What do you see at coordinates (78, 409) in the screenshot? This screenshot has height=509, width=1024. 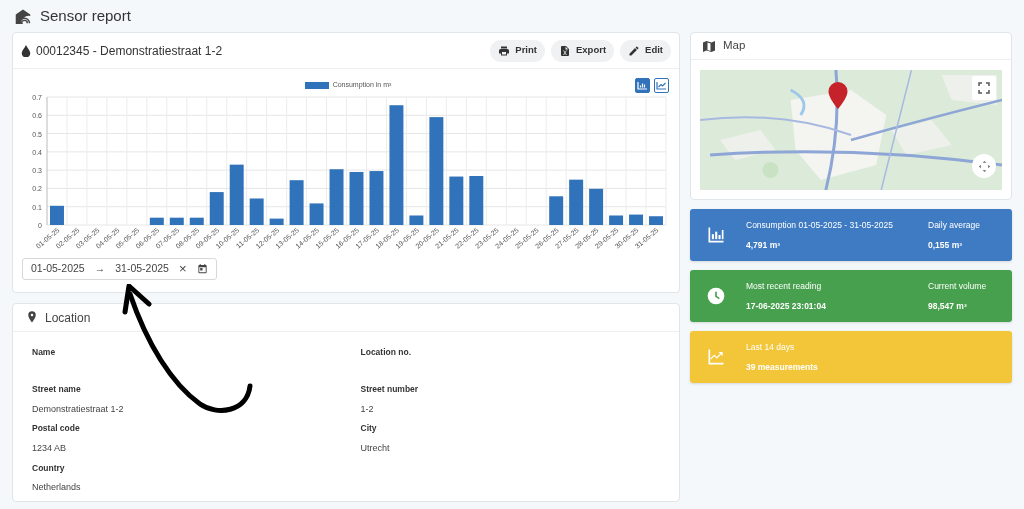 I see `field-value: Demonstratiestraat 1-2` at bounding box center [78, 409].